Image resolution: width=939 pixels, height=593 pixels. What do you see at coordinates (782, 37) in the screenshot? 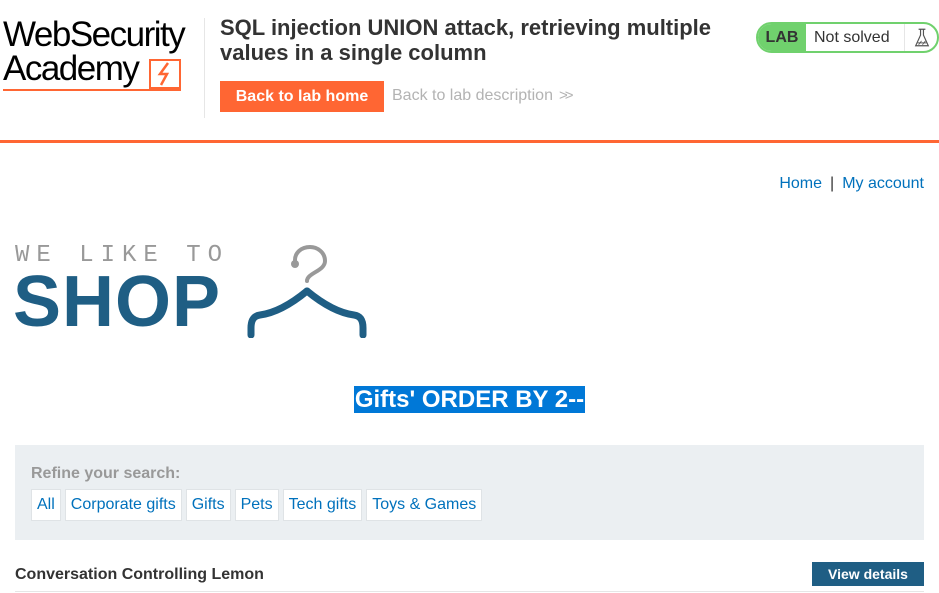
I see `lab-status-tag: LAB` at bounding box center [782, 37].